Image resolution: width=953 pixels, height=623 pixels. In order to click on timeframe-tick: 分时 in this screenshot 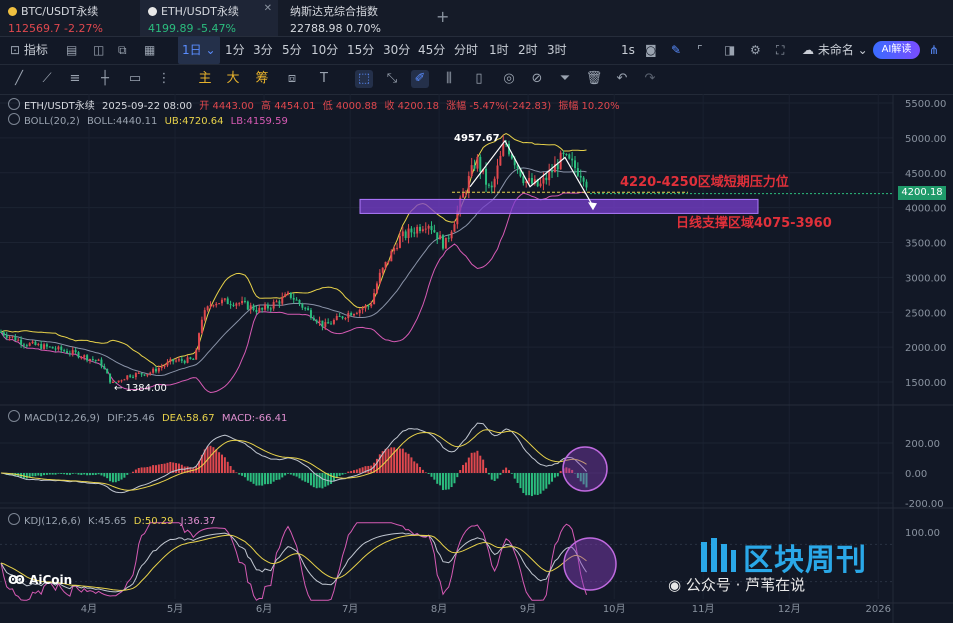, I will do `click(466, 50)`.